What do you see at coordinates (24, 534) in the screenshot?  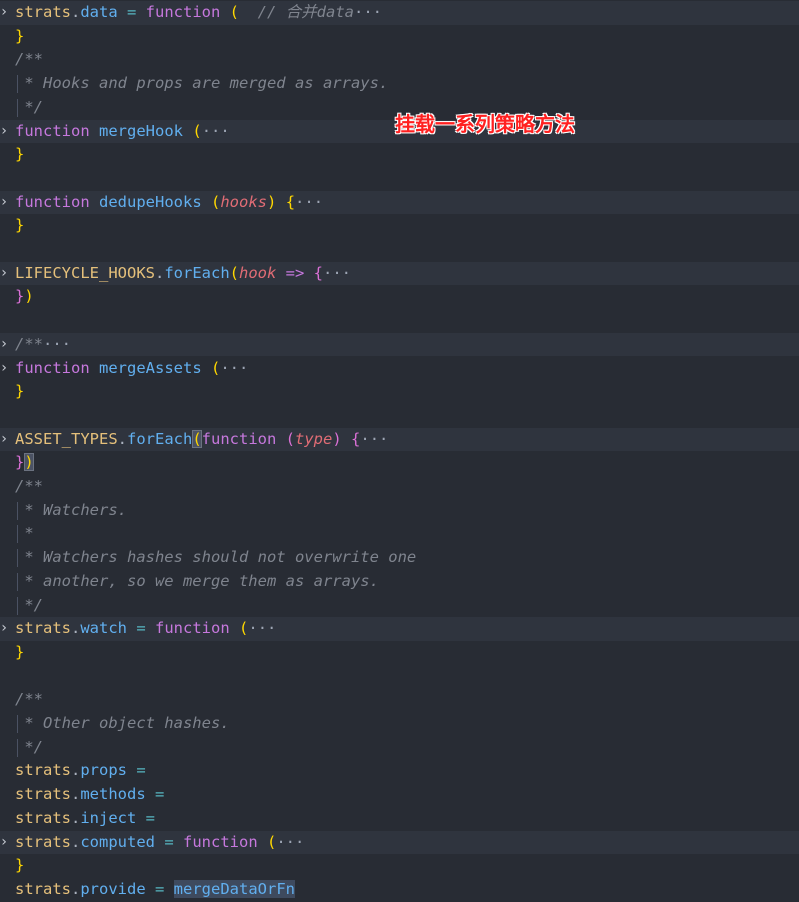 I see `code-text: *` at bounding box center [24, 534].